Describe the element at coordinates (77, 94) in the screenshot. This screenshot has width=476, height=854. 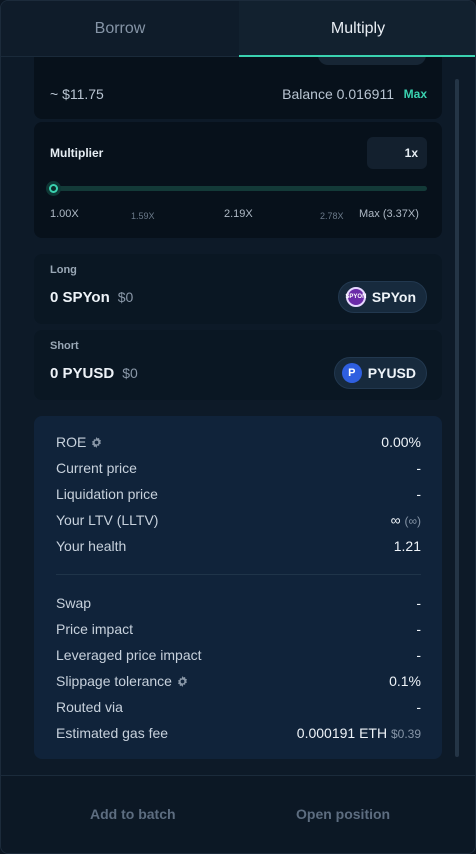
I see `usd-value: ~ $11.75` at that location.